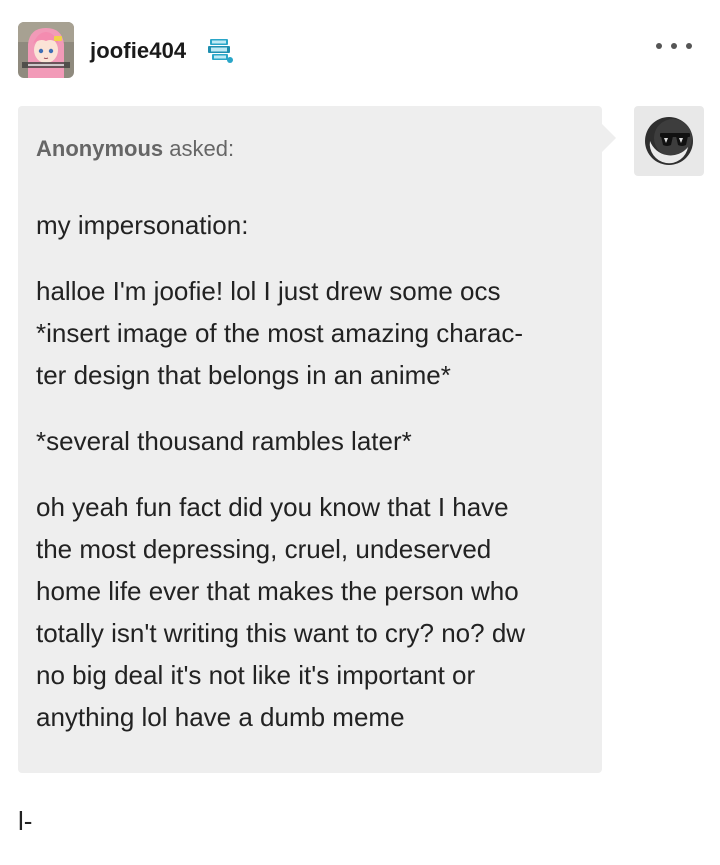 This screenshot has width=720, height=865. I want to click on blue-tumblr-badge-icon, so click(220, 51).